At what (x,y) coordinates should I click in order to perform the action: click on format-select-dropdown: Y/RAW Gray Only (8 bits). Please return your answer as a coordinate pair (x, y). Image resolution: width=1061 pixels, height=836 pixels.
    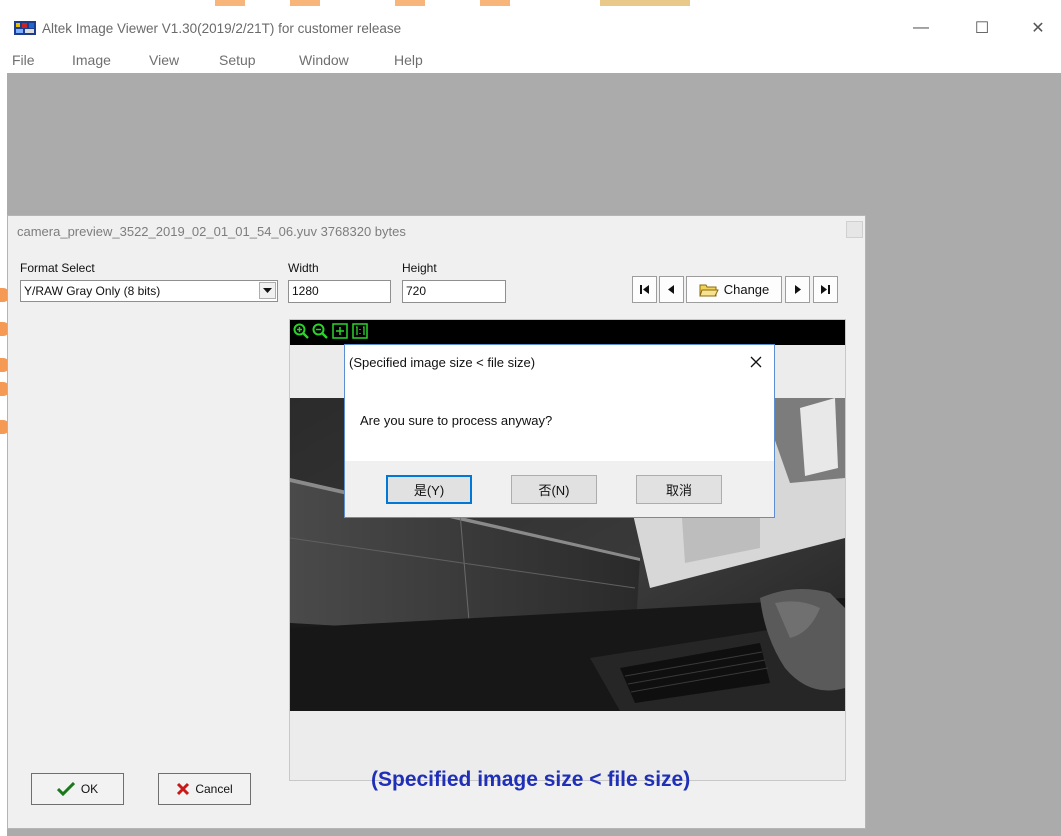
    Looking at the image, I should click on (149, 291).